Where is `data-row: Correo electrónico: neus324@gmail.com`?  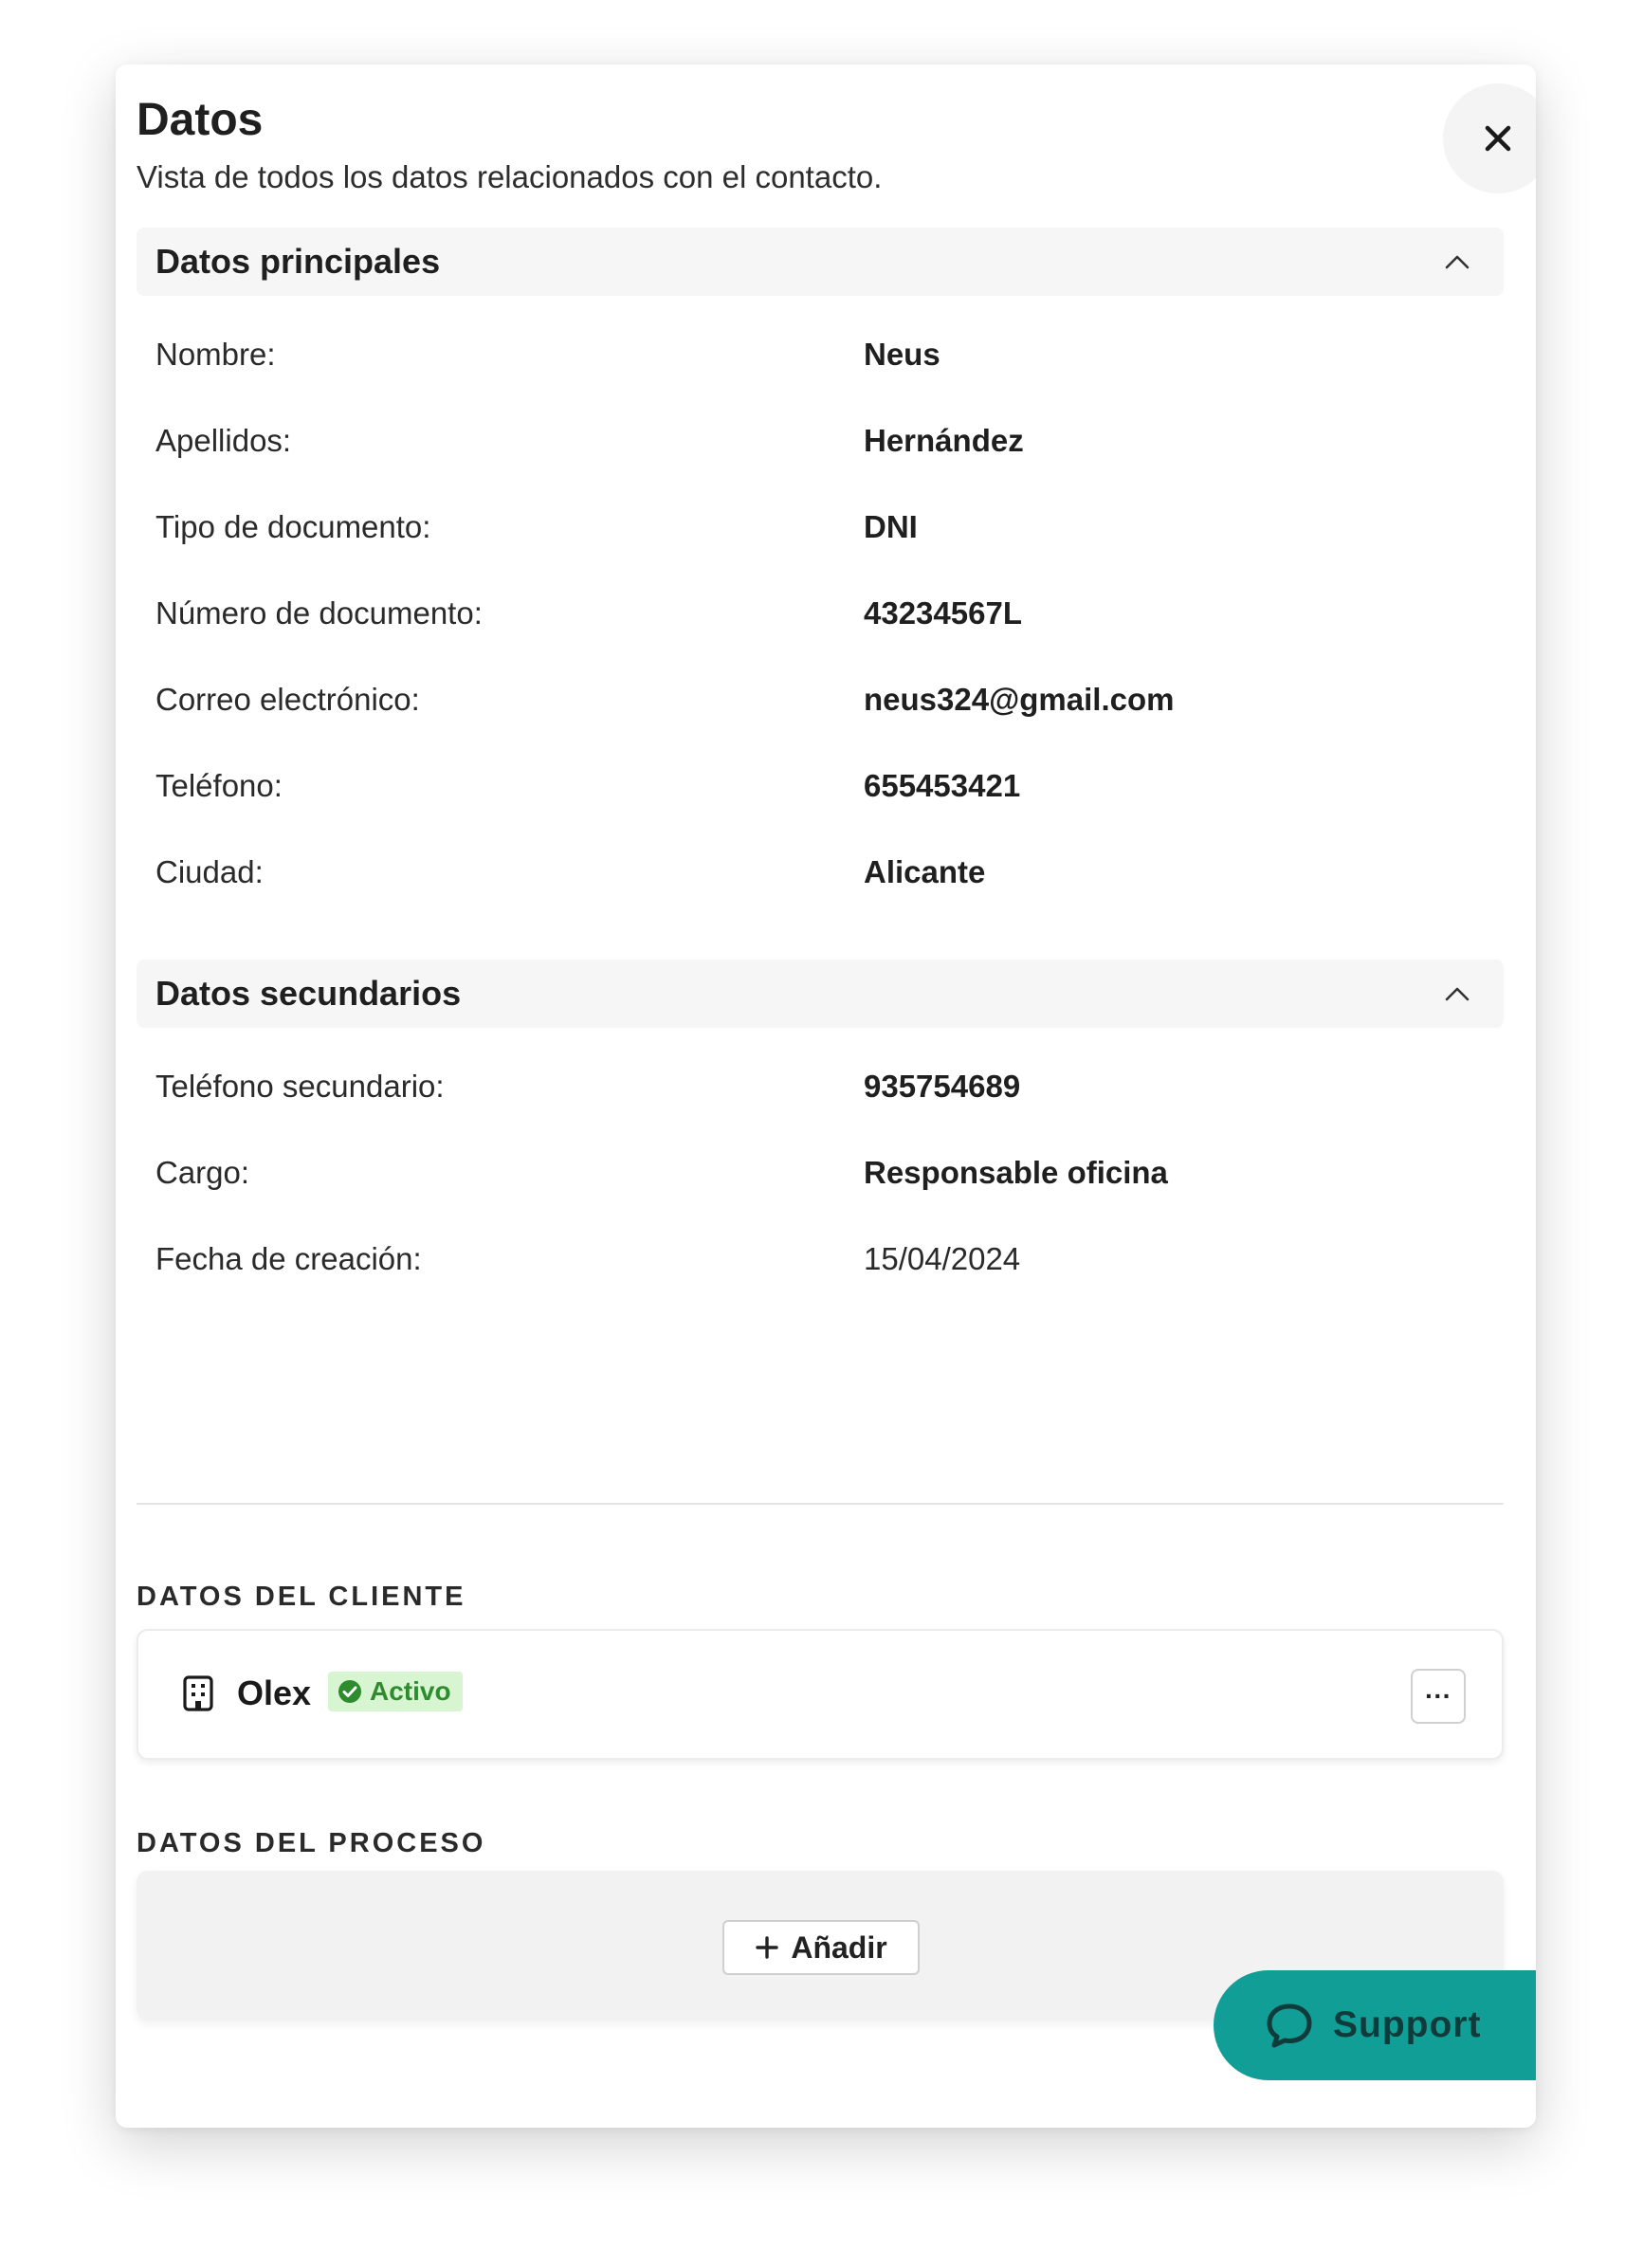
data-row: Correo electrónico: neus324@gmail.com is located at coordinates (828, 699).